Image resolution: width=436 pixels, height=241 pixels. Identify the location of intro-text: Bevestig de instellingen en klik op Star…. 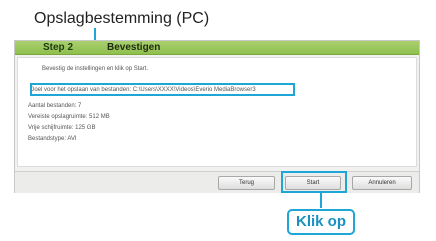
(95, 69).